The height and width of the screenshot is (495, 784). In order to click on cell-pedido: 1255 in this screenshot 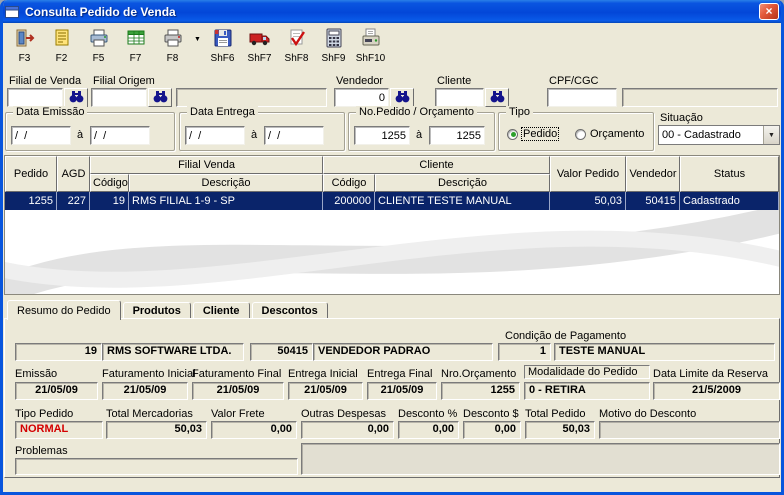, I will do `click(31, 201)`.